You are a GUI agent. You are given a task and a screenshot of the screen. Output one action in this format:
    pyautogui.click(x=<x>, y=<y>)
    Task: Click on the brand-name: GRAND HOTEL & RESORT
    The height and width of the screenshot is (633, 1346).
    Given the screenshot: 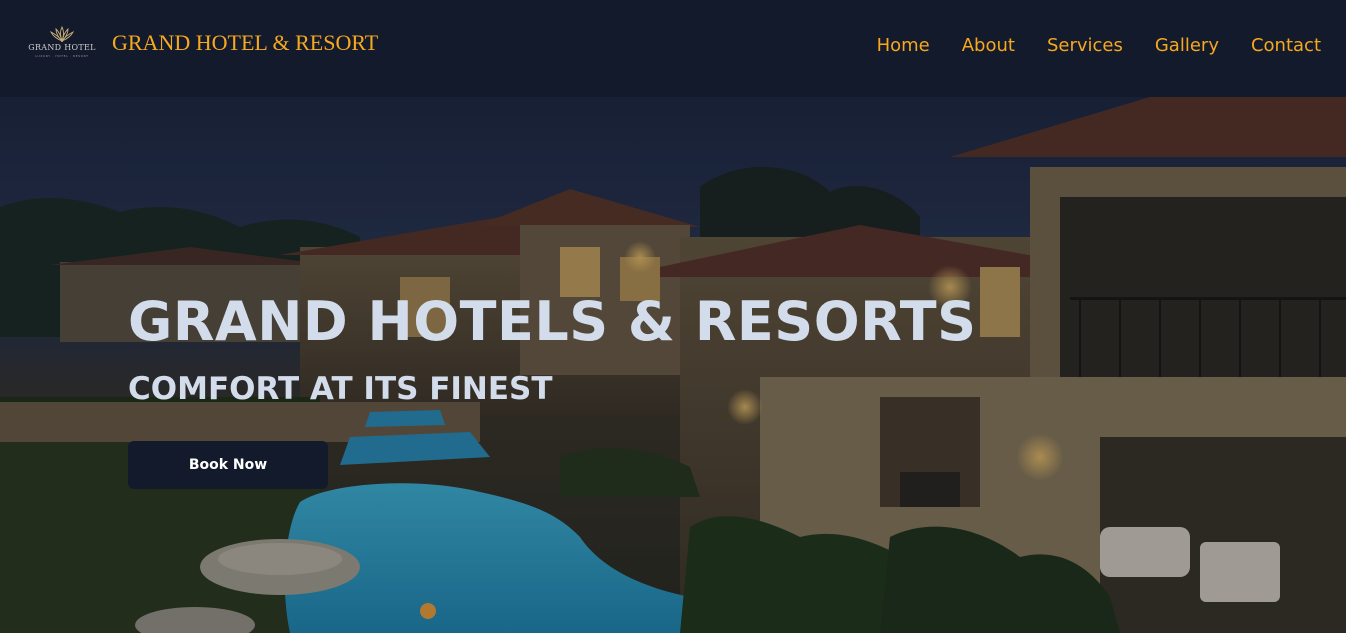 What is the action you would take?
    pyautogui.click(x=245, y=43)
    